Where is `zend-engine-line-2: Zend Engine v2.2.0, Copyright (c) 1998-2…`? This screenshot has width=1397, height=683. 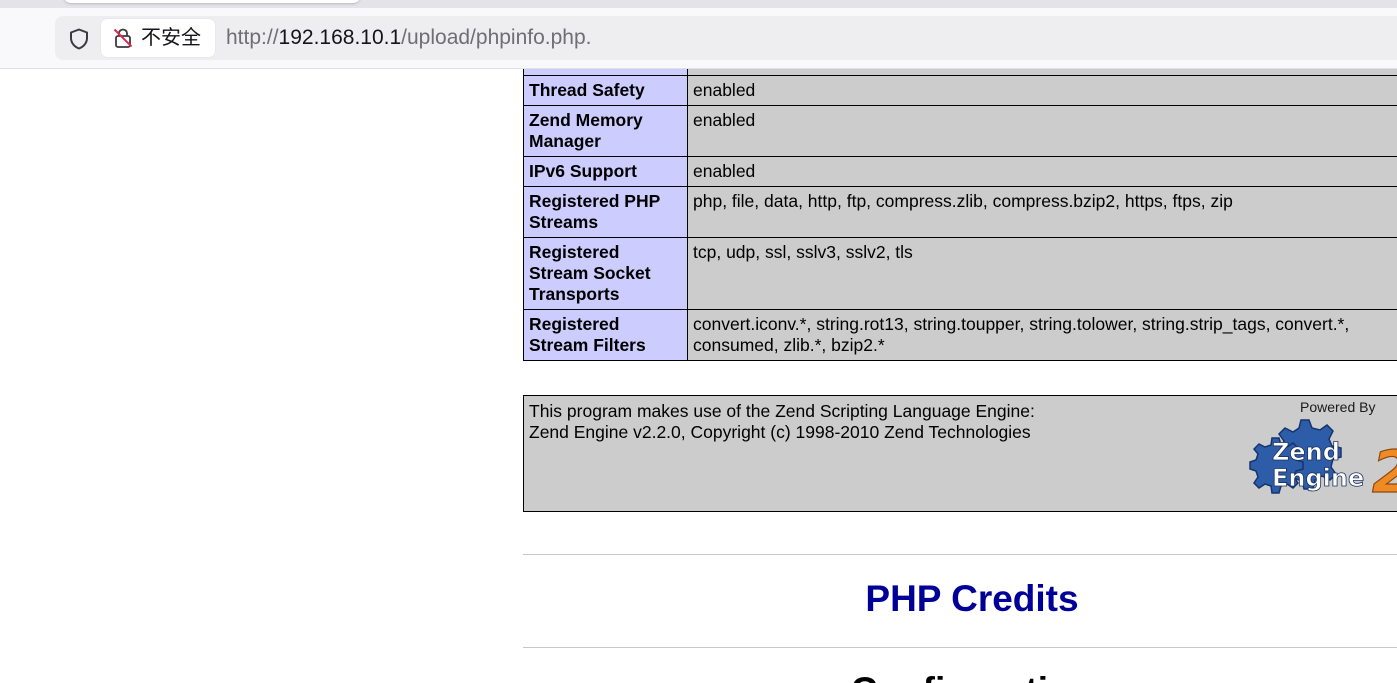
zend-engine-line-2: Zend Engine v2.2.0, Copyright (c) 1998-2… is located at coordinates (780, 432).